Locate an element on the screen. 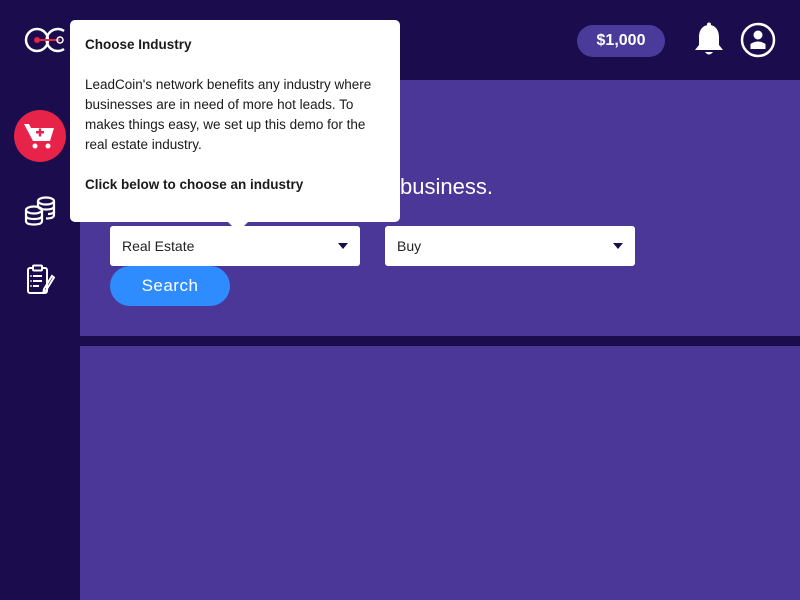  sidebar-item-wallet is located at coordinates (40, 210).